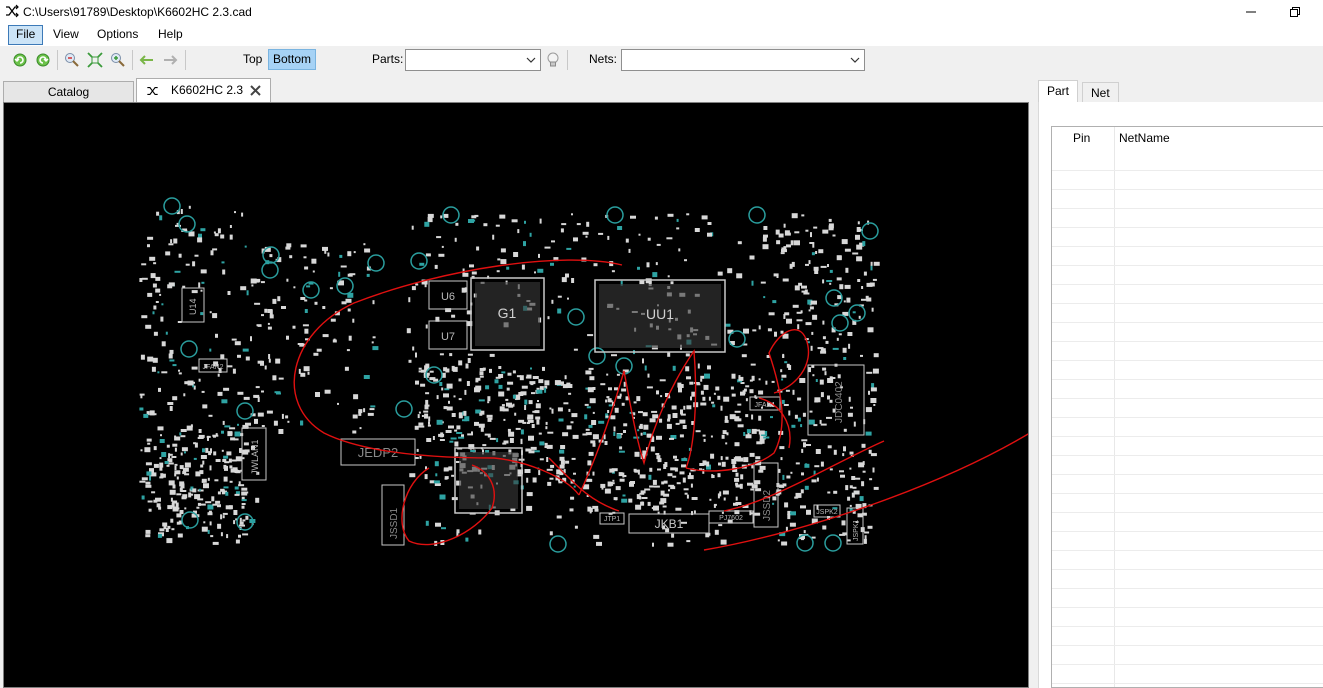 The width and height of the screenshot is (1323, 688). Describe the element at coordinates (147, 60) in the screenshot. I see `back-arrow-icon` at that location.